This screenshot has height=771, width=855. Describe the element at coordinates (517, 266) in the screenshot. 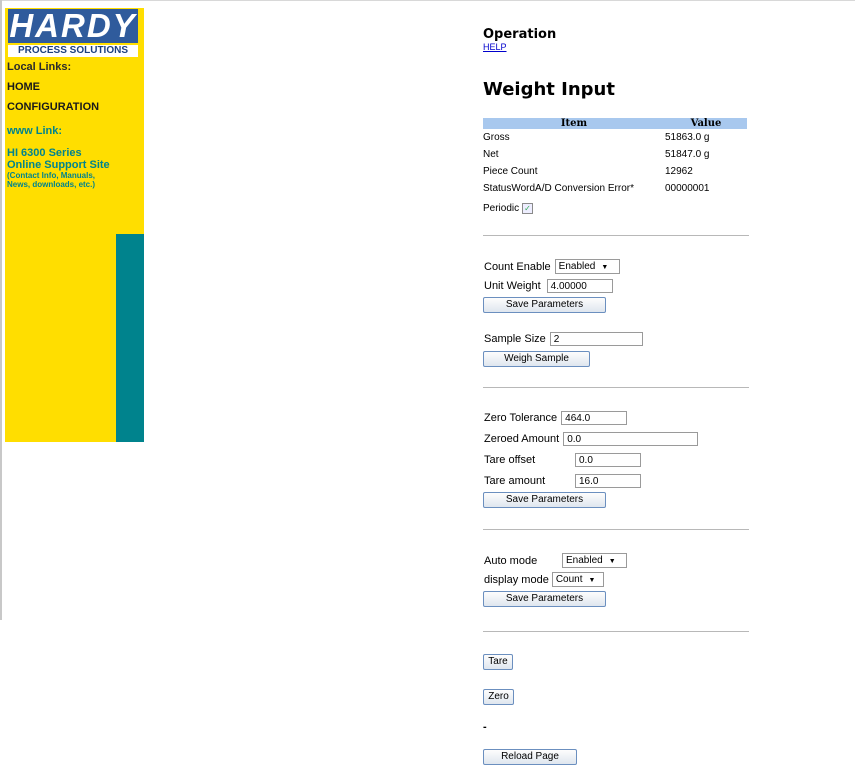

I see `count-enable-label: Count Enable` at that location.